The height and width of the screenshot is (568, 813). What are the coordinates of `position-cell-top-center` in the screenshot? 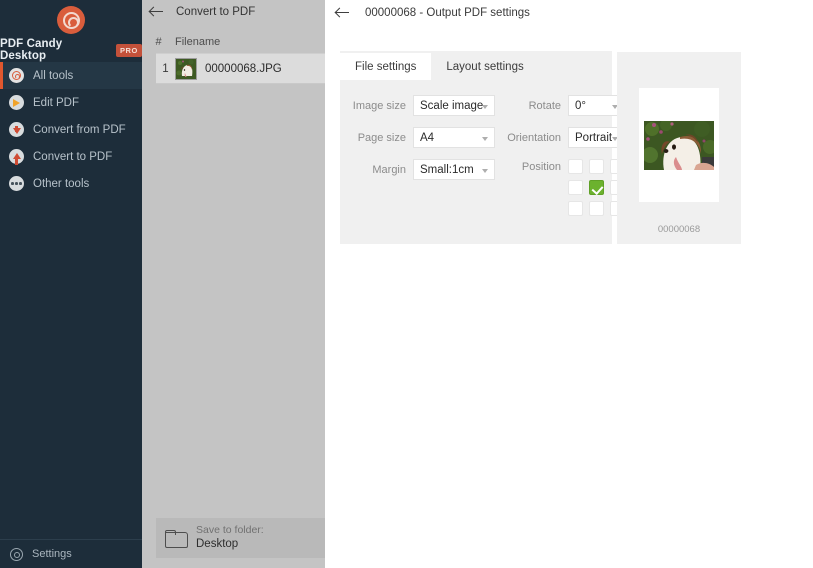 It's located at (596, 166).